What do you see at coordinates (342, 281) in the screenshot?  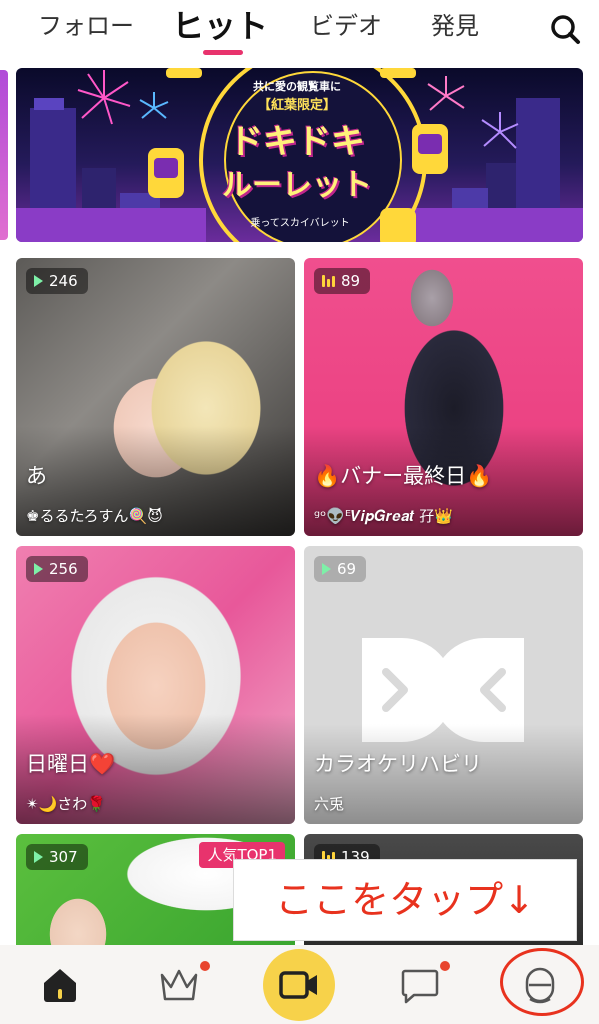 I see `live-viewer-badge: 89` at bounding box center [342, 281].